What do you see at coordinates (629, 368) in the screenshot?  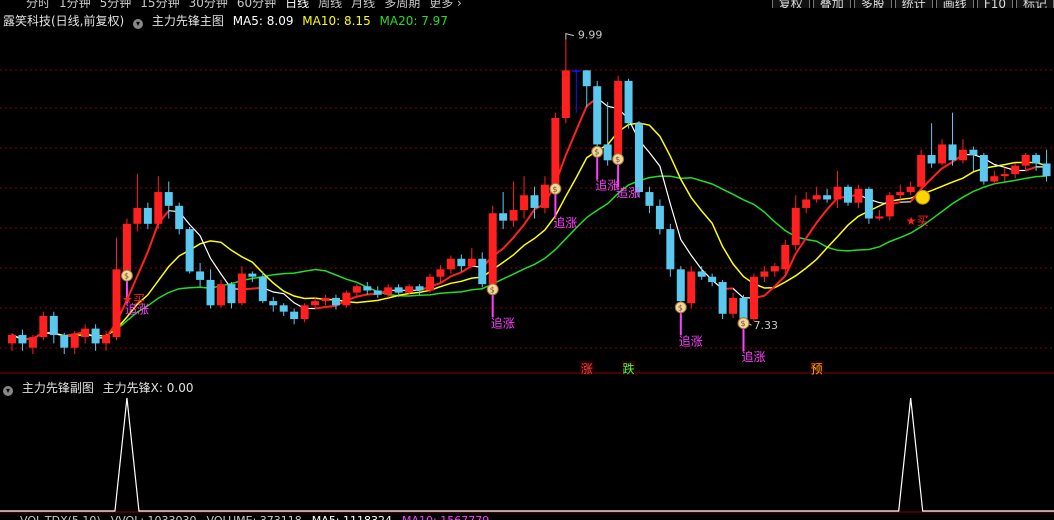 I see `signal-marker-label: 跌` at bounding box center [629, 368].